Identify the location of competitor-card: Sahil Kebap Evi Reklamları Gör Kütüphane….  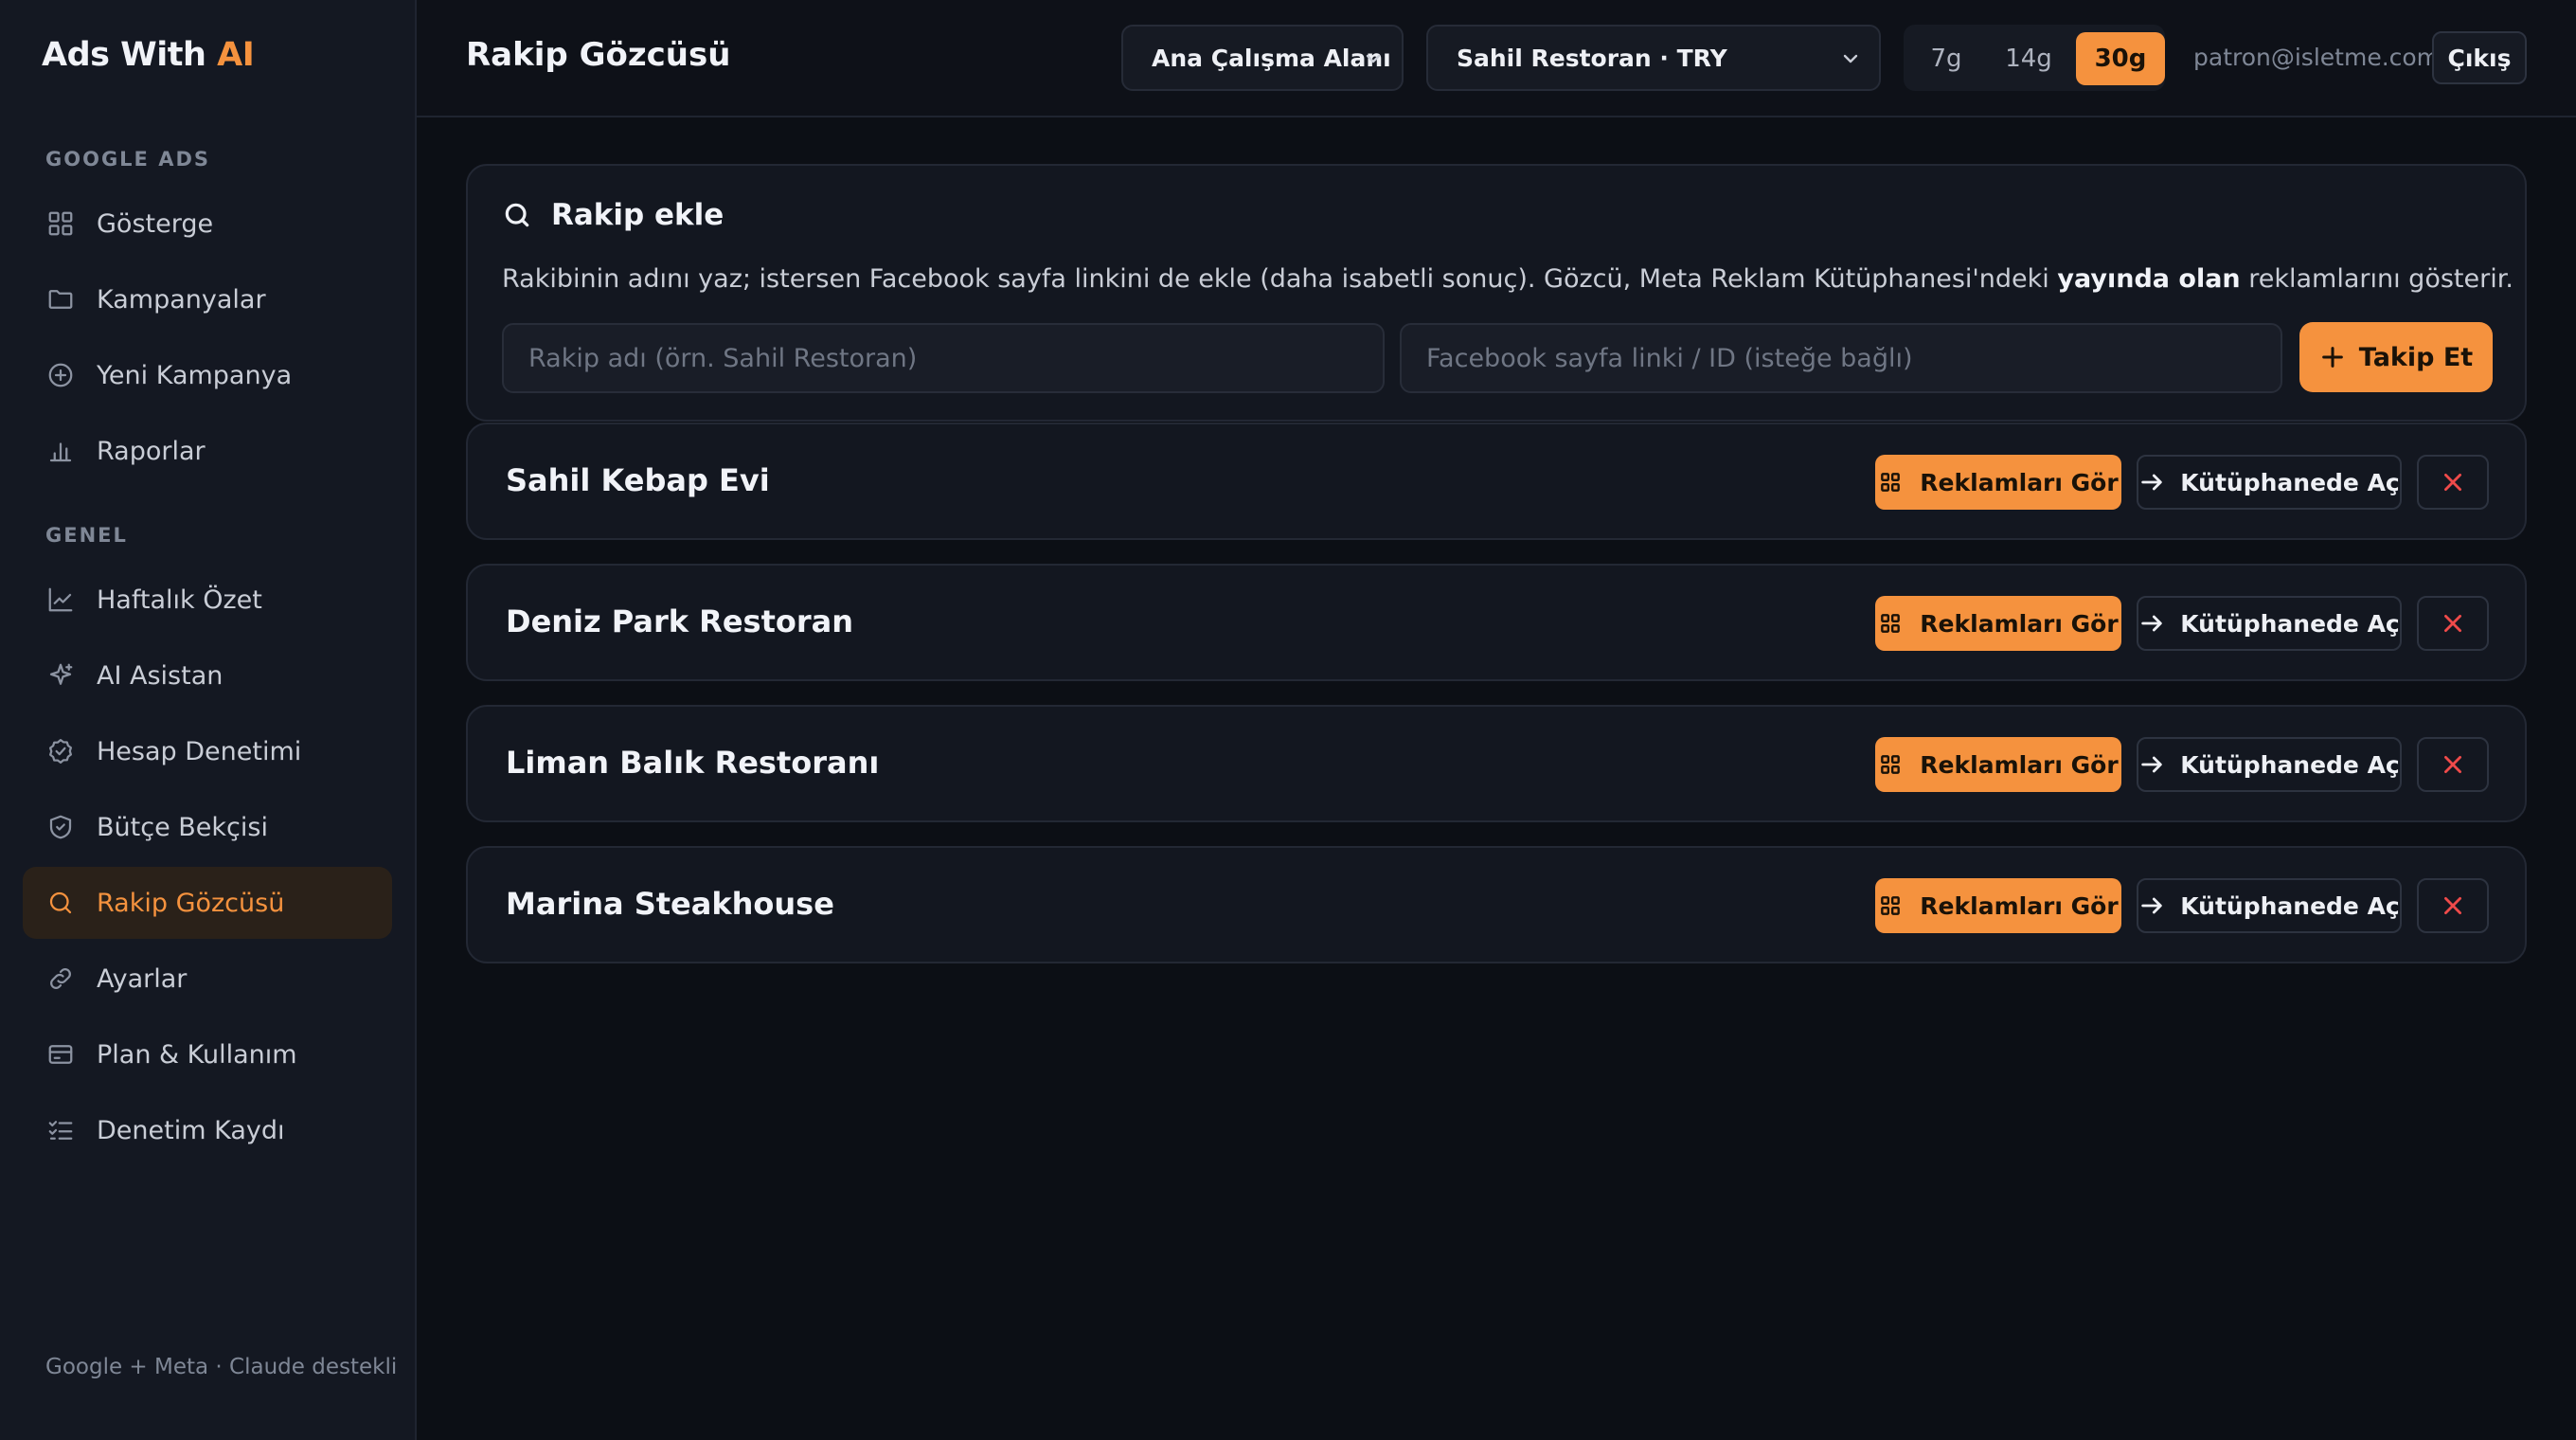
(1496, 481).